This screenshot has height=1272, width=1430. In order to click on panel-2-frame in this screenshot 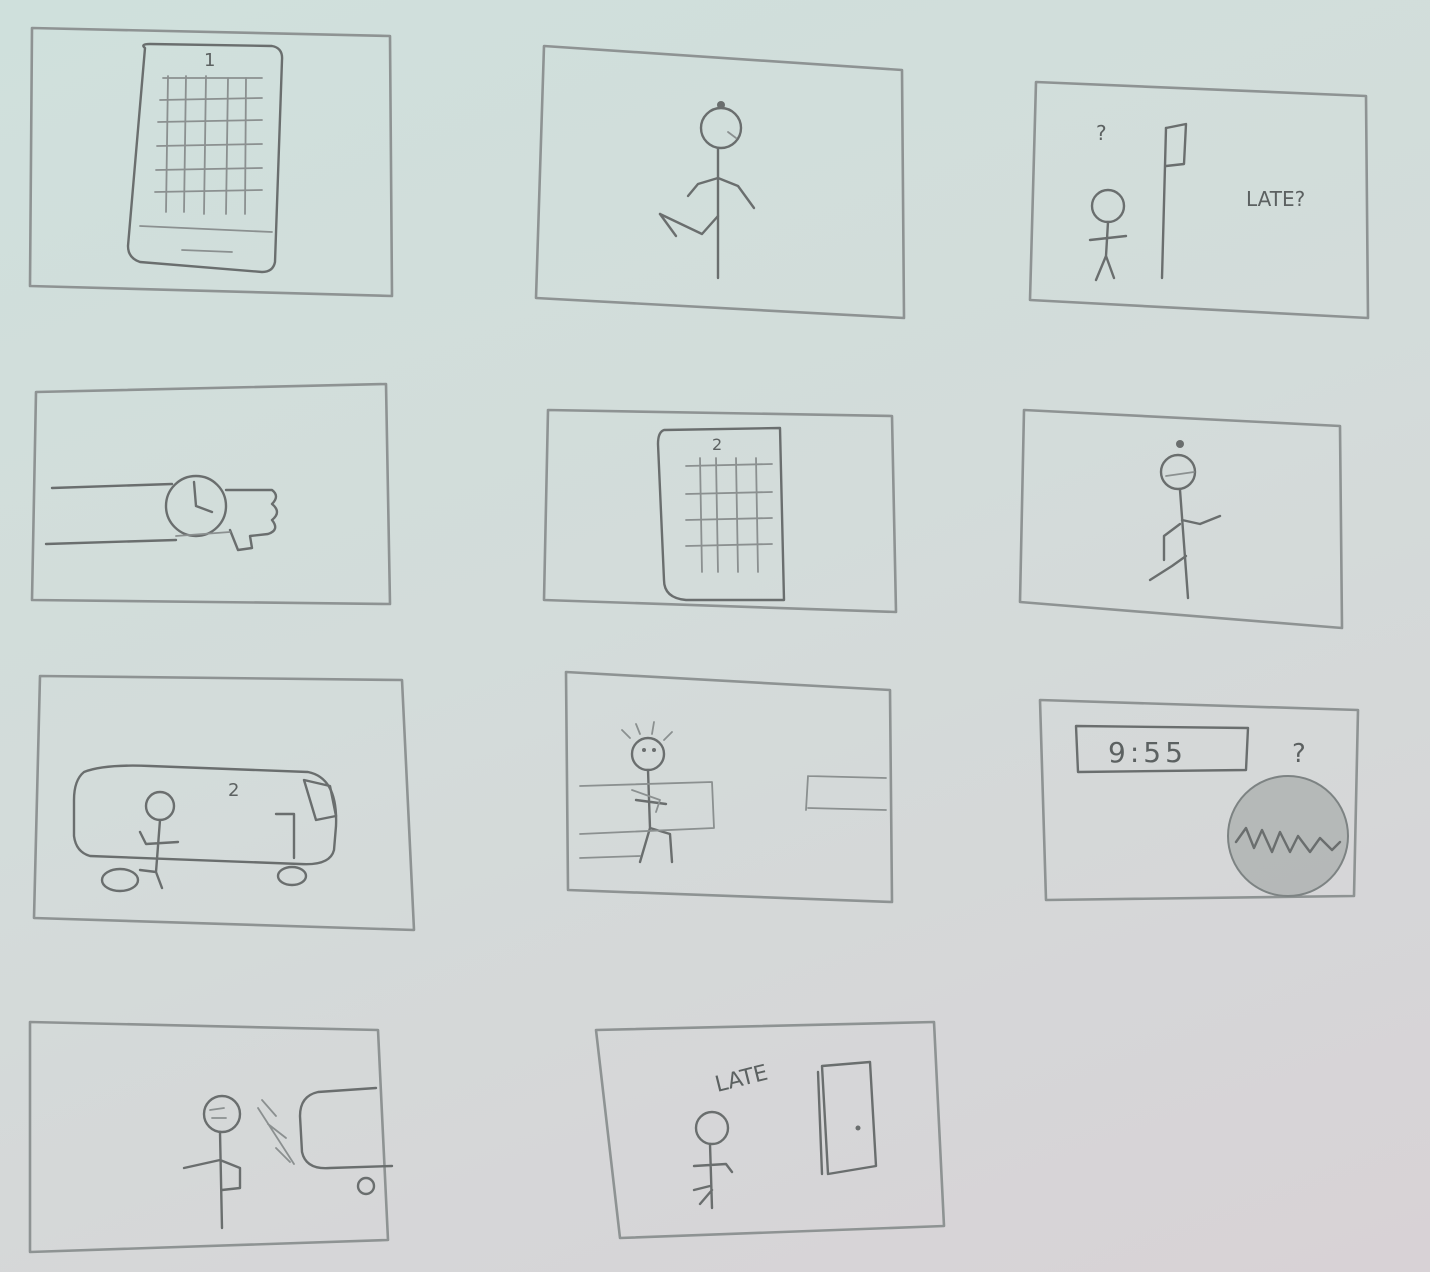, I will do `click(720, 182)`.